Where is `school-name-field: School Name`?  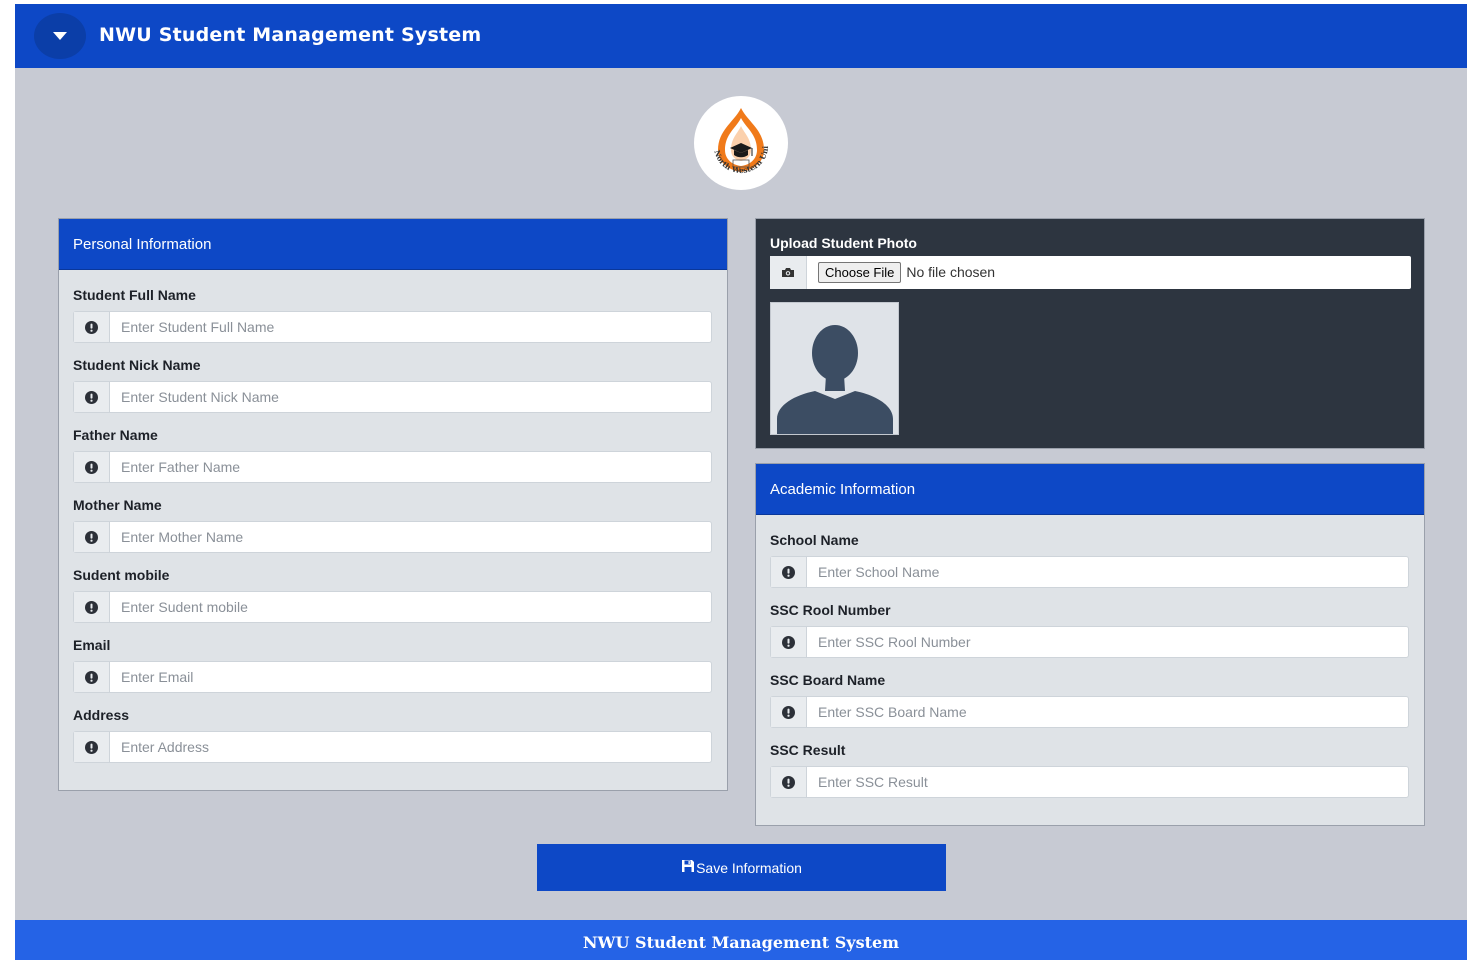 school-name-field: School Name is located at coordinates (1089, 559).